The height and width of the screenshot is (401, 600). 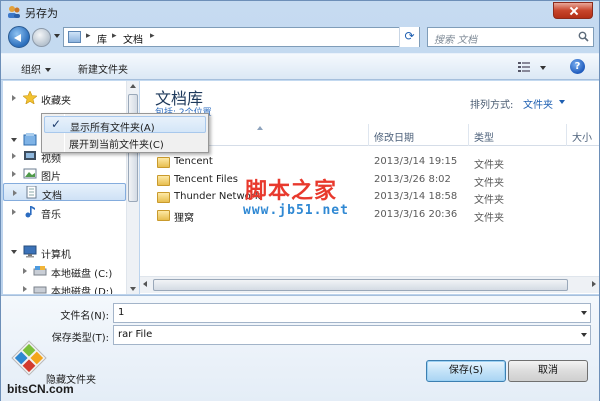 What do you see at coordinates (394, 136) in the screenshot?
I see `column-modified: 修改日期` at bounding box center [394, 136].